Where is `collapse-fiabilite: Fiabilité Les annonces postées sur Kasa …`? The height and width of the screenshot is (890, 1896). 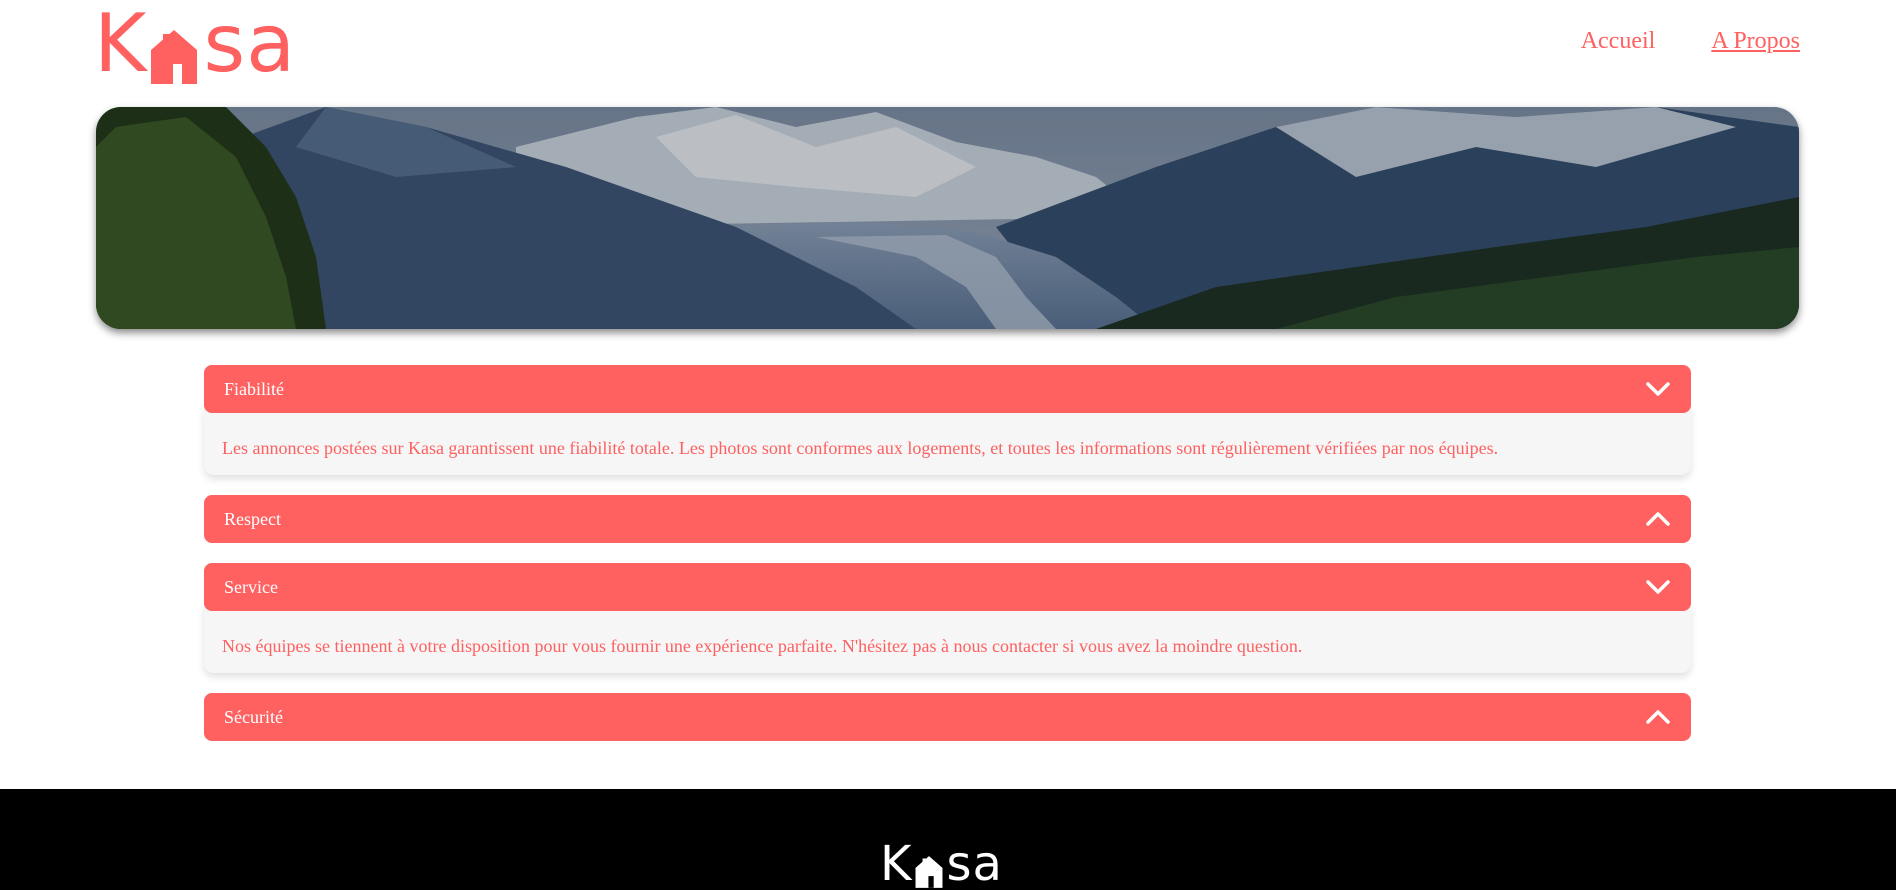 collapse-fiabilite: Fiabilité Les annonces postées sur Kasa … is located at coordinates (947, 420).